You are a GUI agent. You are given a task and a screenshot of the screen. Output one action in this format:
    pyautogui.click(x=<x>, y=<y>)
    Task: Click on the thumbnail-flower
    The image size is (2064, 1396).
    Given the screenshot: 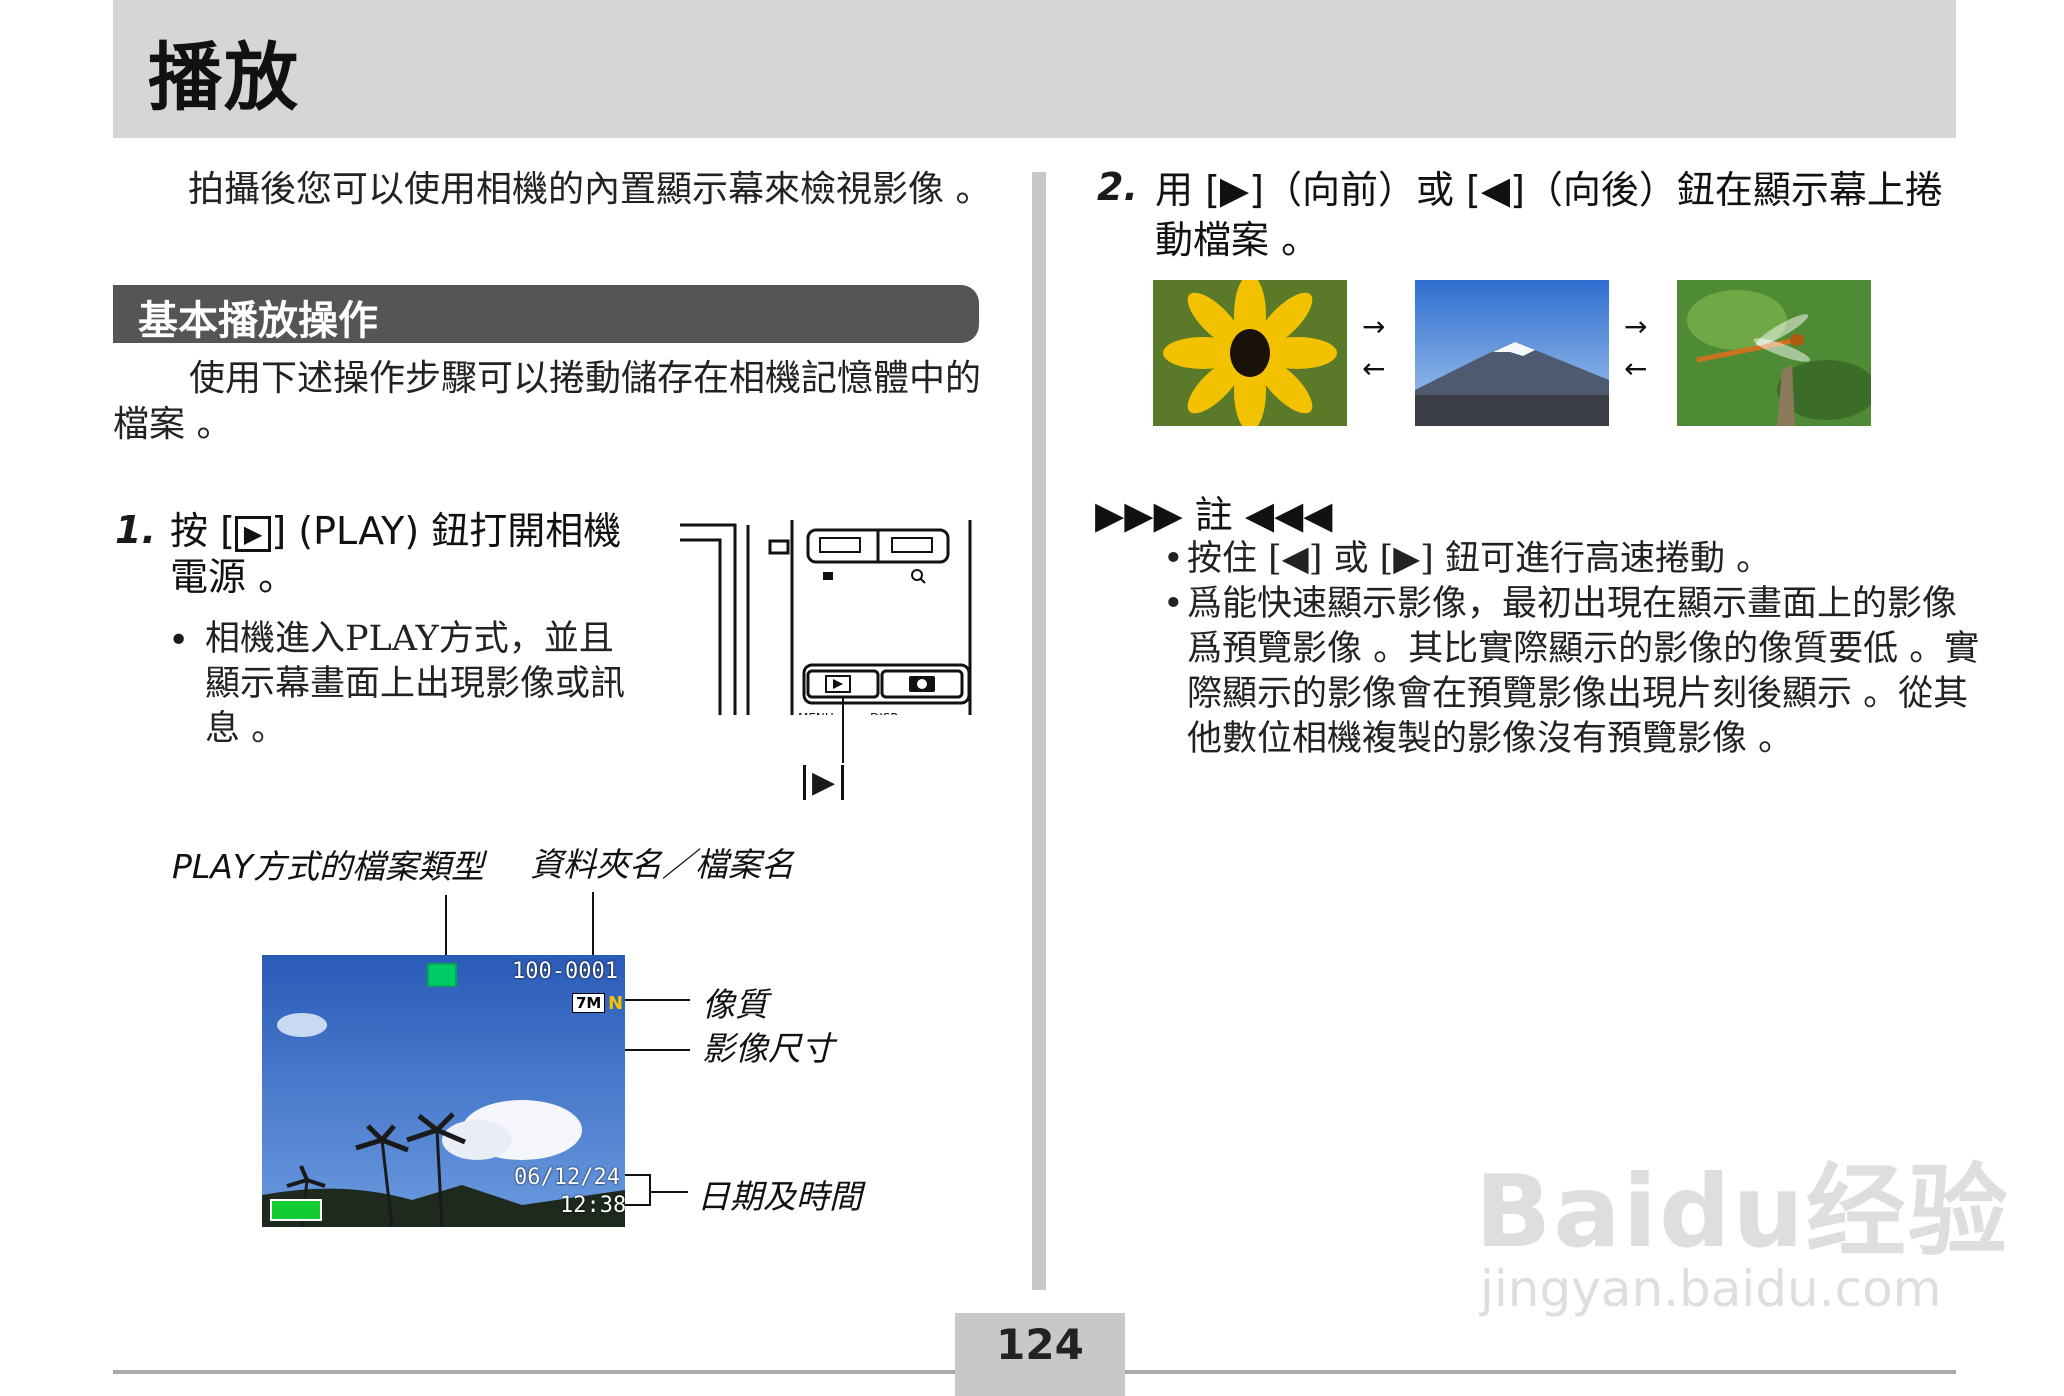 What is the action you would take?
    pyautogui.click(x=1250, y=353)
    